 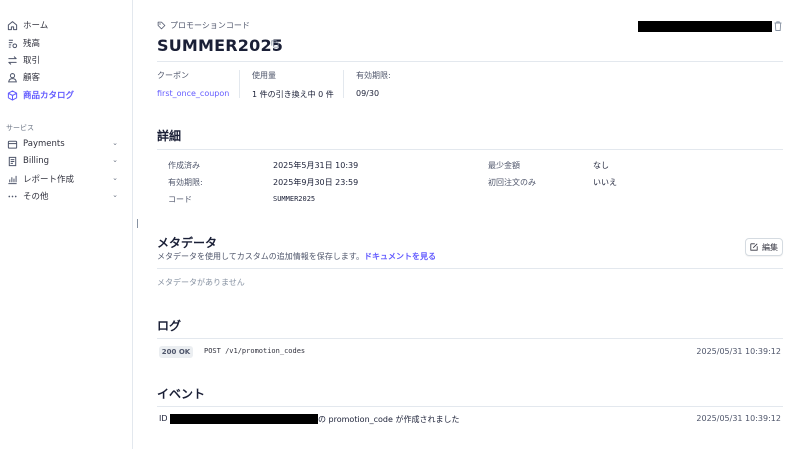 I want to click on sidebar-resize-handle, so click(x=137, y=223).